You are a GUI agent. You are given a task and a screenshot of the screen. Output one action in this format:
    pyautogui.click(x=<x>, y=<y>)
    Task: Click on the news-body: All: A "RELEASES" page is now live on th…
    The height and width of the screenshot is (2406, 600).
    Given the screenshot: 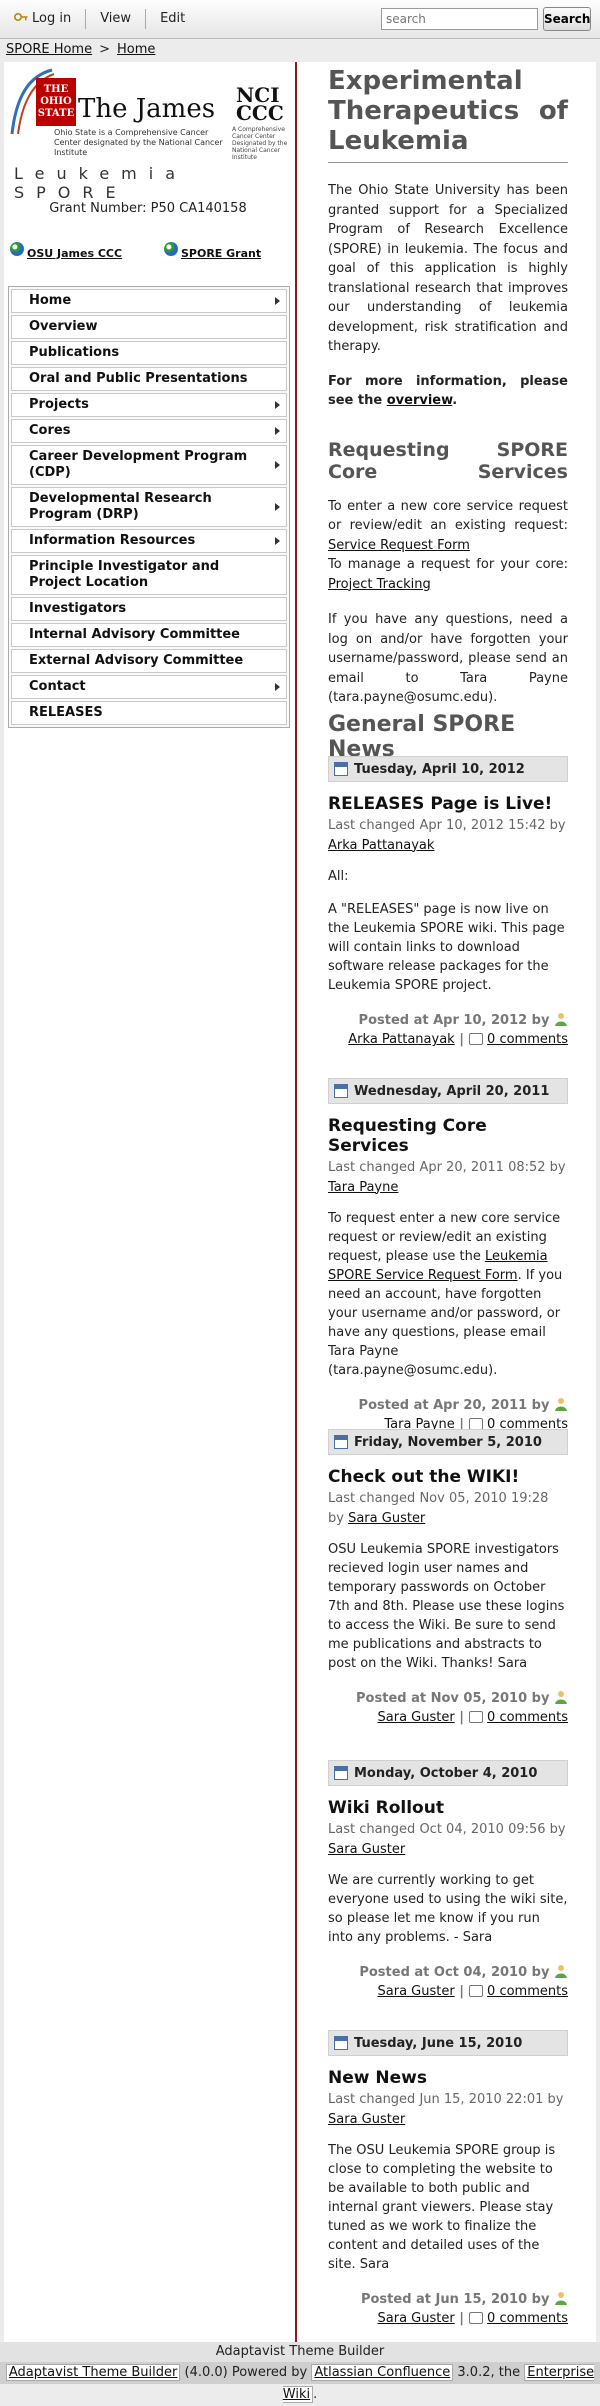 What is the action you would take?
    pyautogui.click(x=448, y=931)
    